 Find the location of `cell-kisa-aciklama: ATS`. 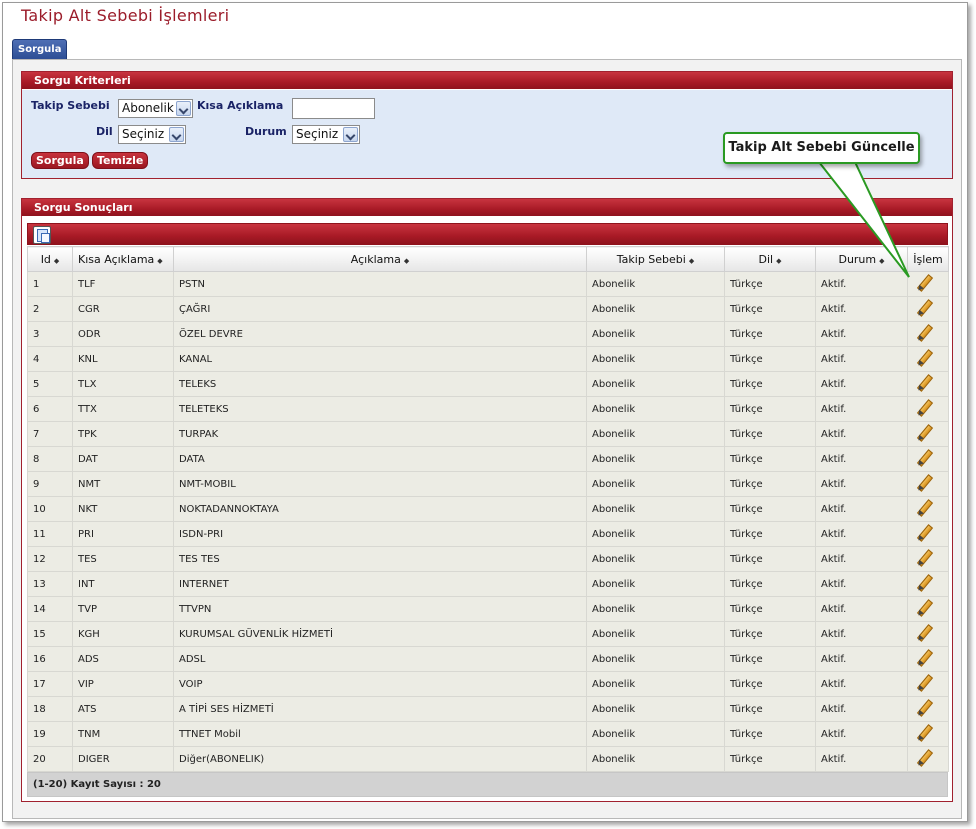

cell-kisa-aciklama: ATS is located at coordinates (123, 709).